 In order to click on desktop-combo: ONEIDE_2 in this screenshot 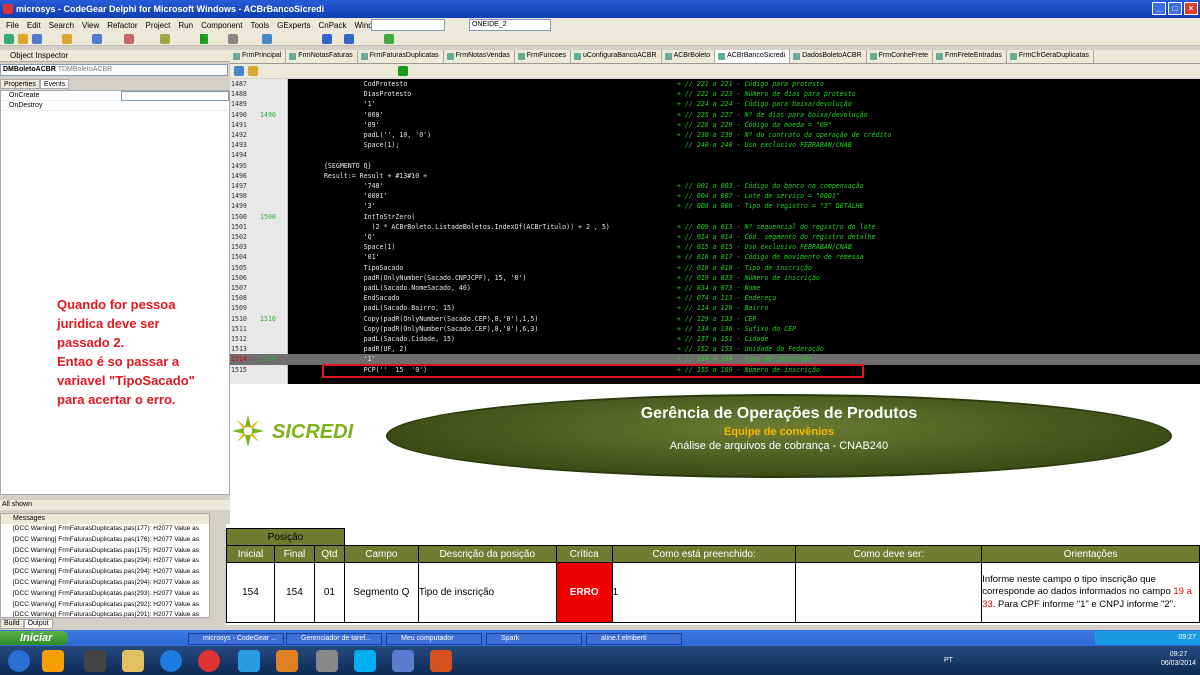, I will do `click(510, 25)`.